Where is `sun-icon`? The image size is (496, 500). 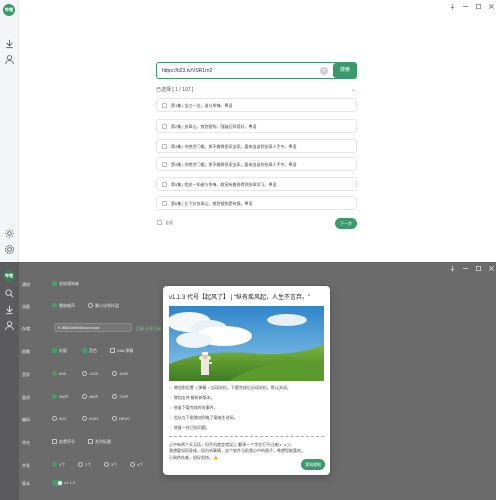 sun-icon is located at coordinates (9, 233).